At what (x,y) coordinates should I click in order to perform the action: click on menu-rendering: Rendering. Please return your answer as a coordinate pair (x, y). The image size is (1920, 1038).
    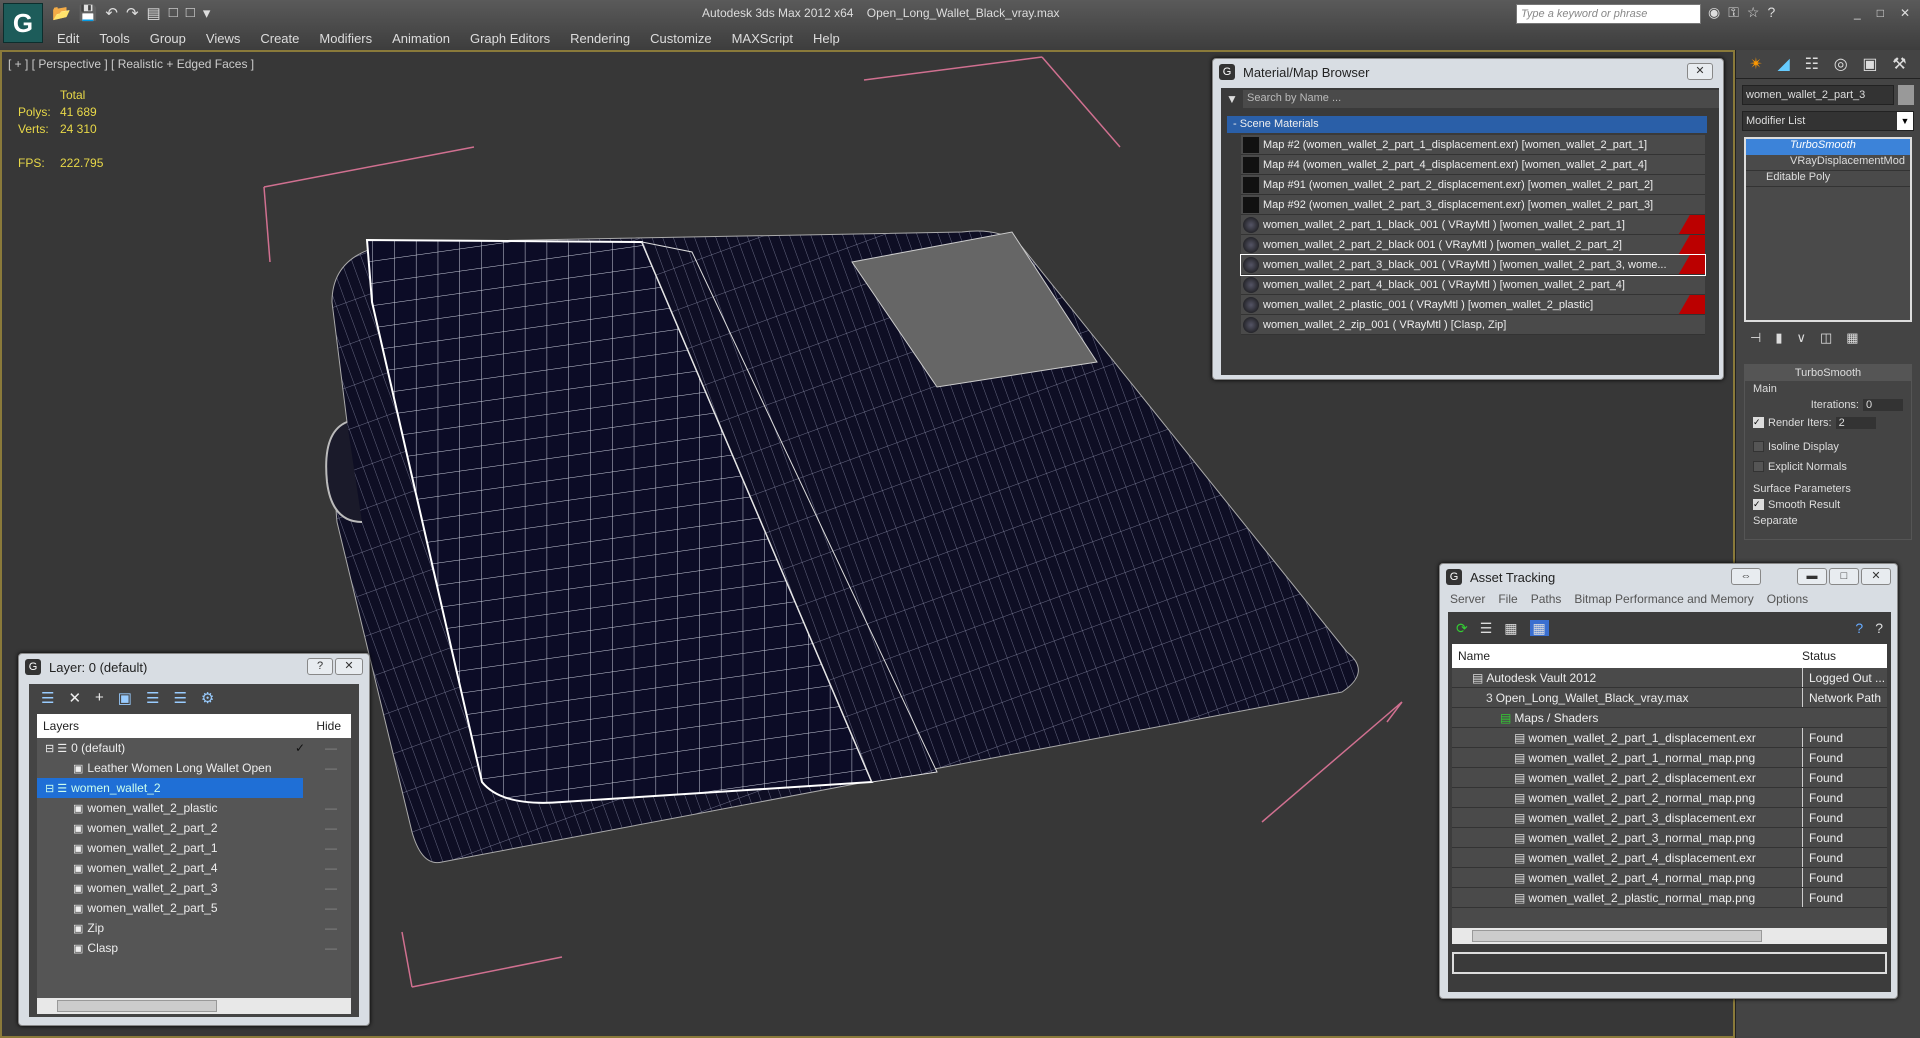
    Looking at the image, I should click on (600, 38).